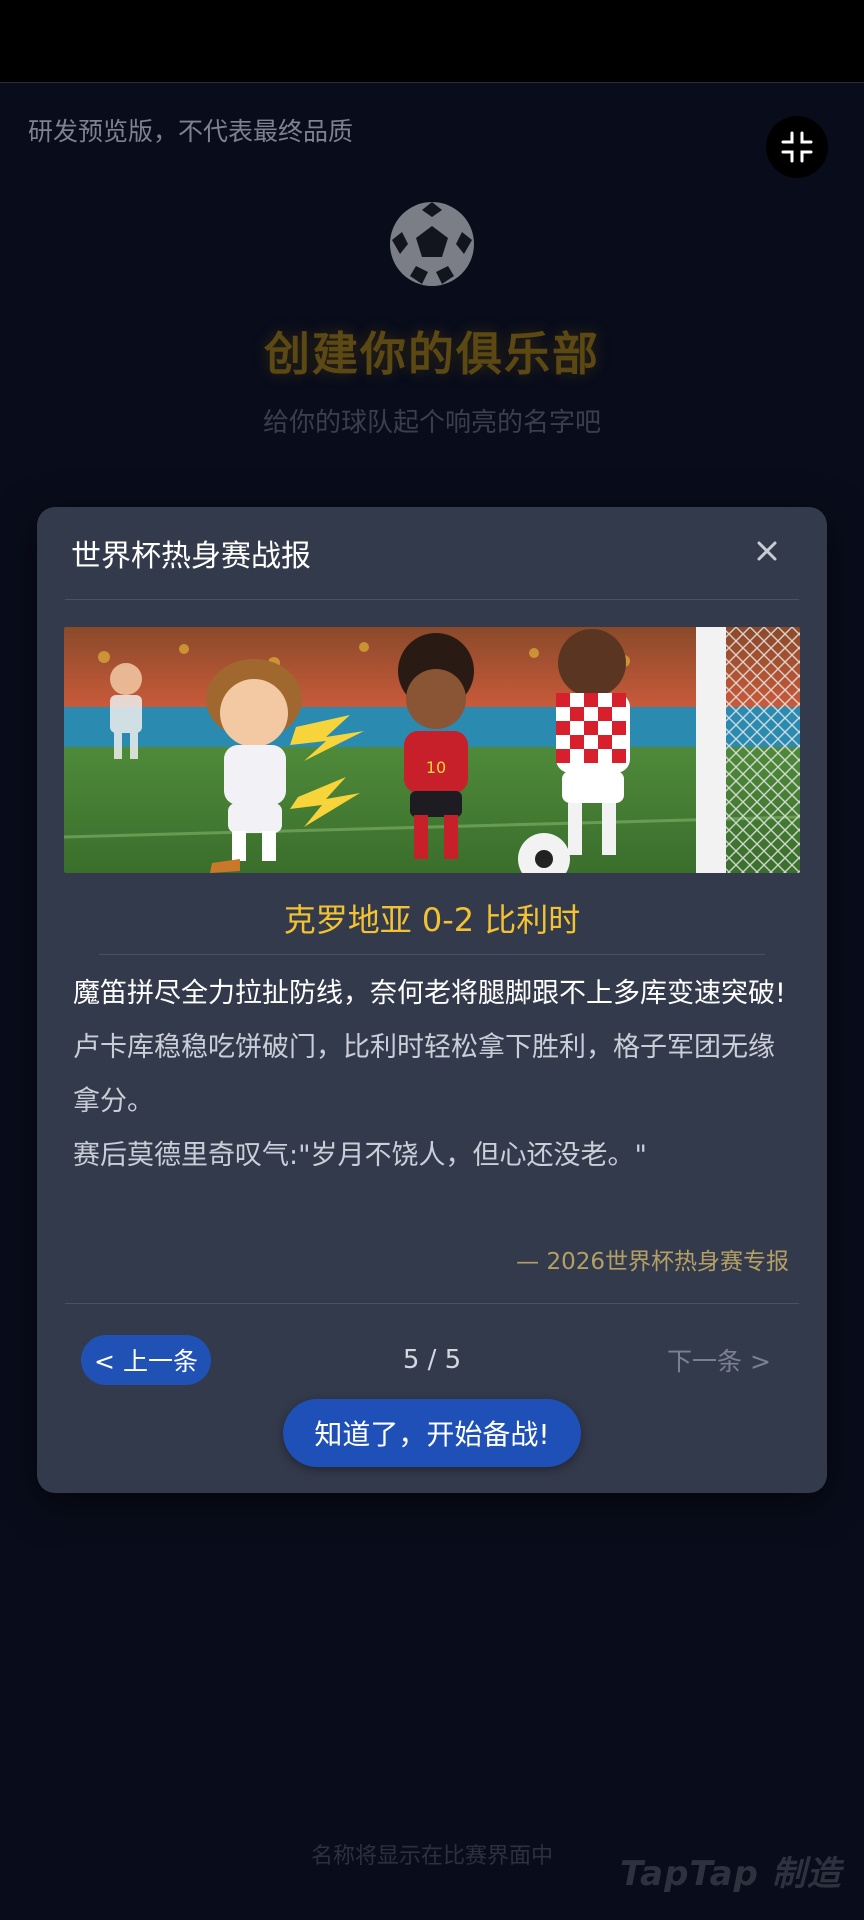 This screenshot has height=1920, width=864. What do you see at coordinates (432, 244) in the screenshot?
I see `soccer-ball-icon` at bounding box center [432, 244].